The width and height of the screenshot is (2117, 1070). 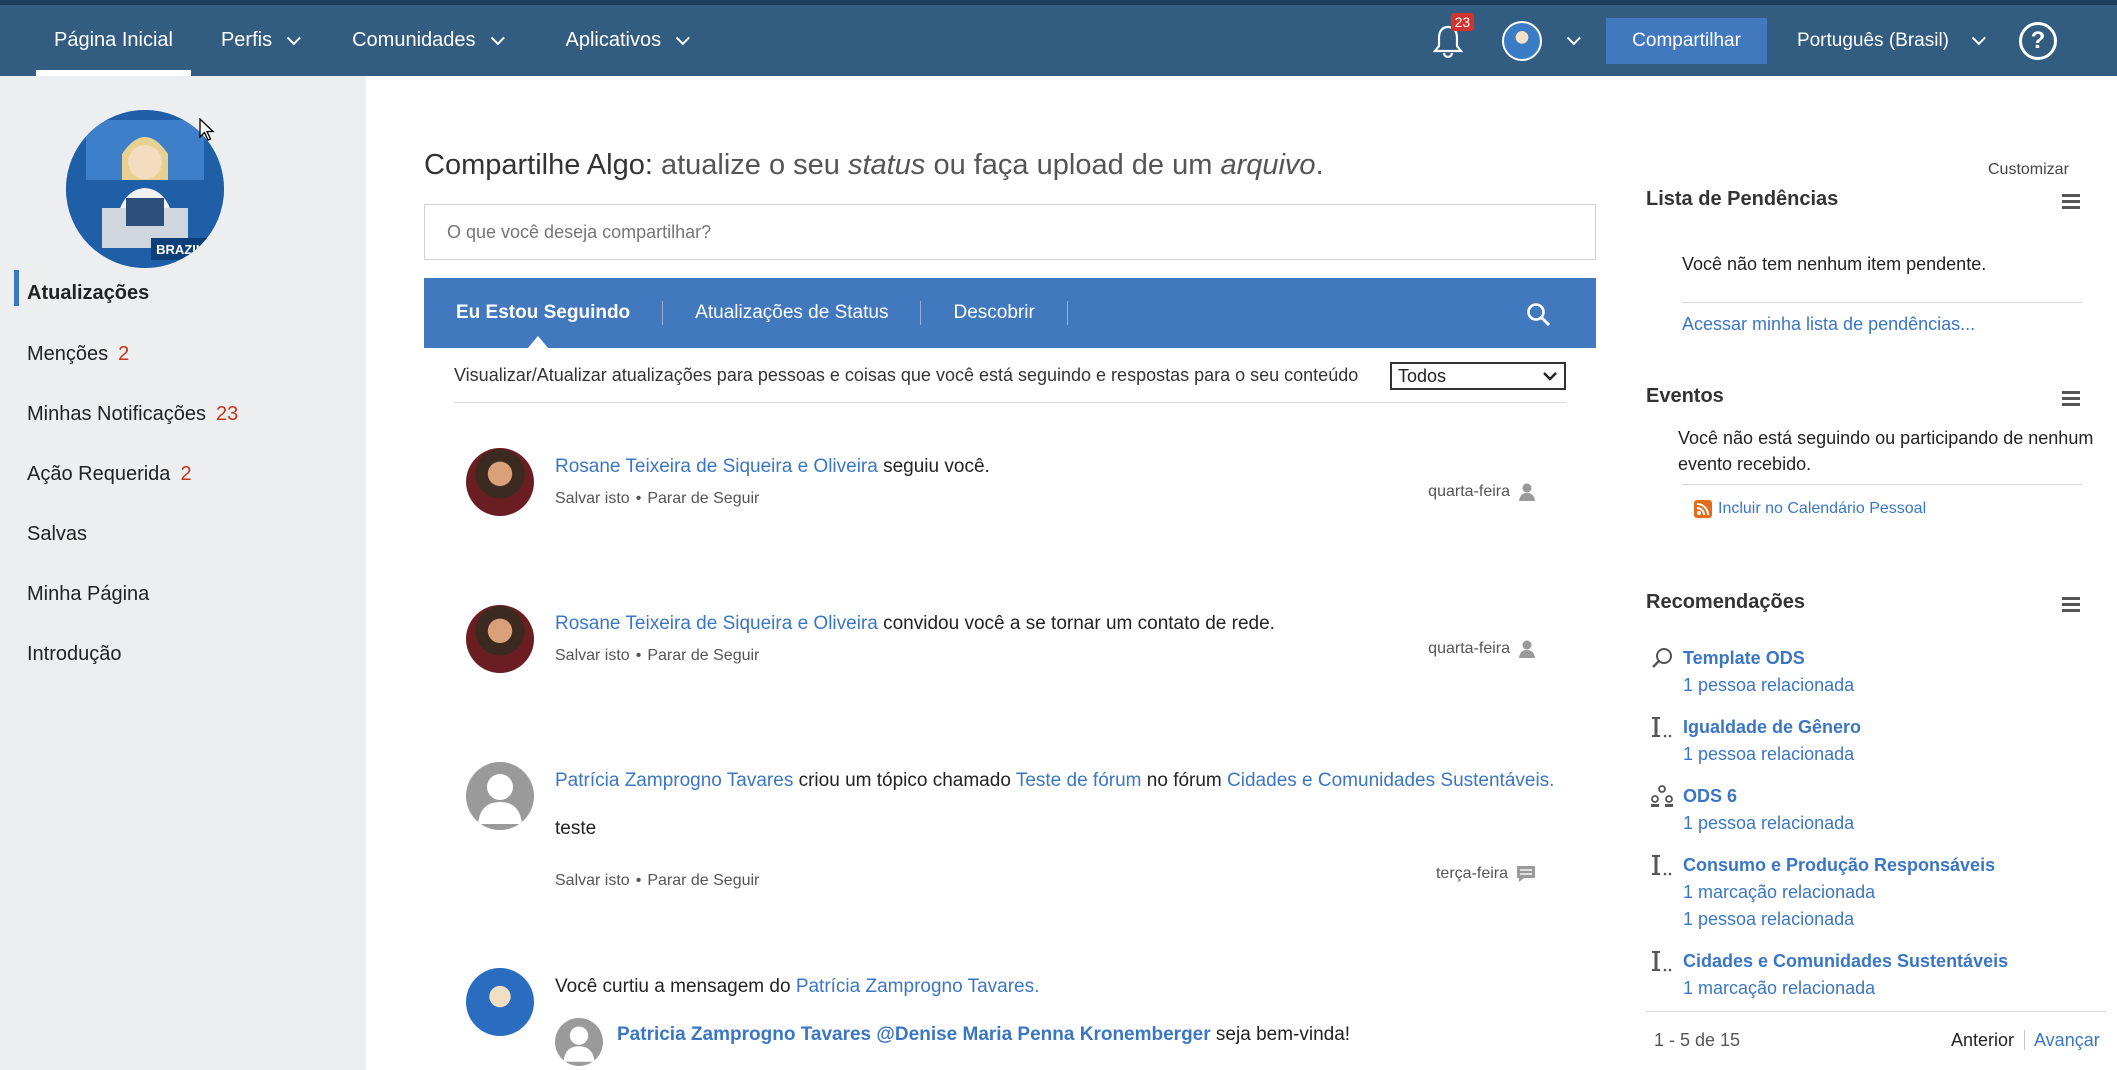 I want to click on person-icon, so click(x=1527, y=649).